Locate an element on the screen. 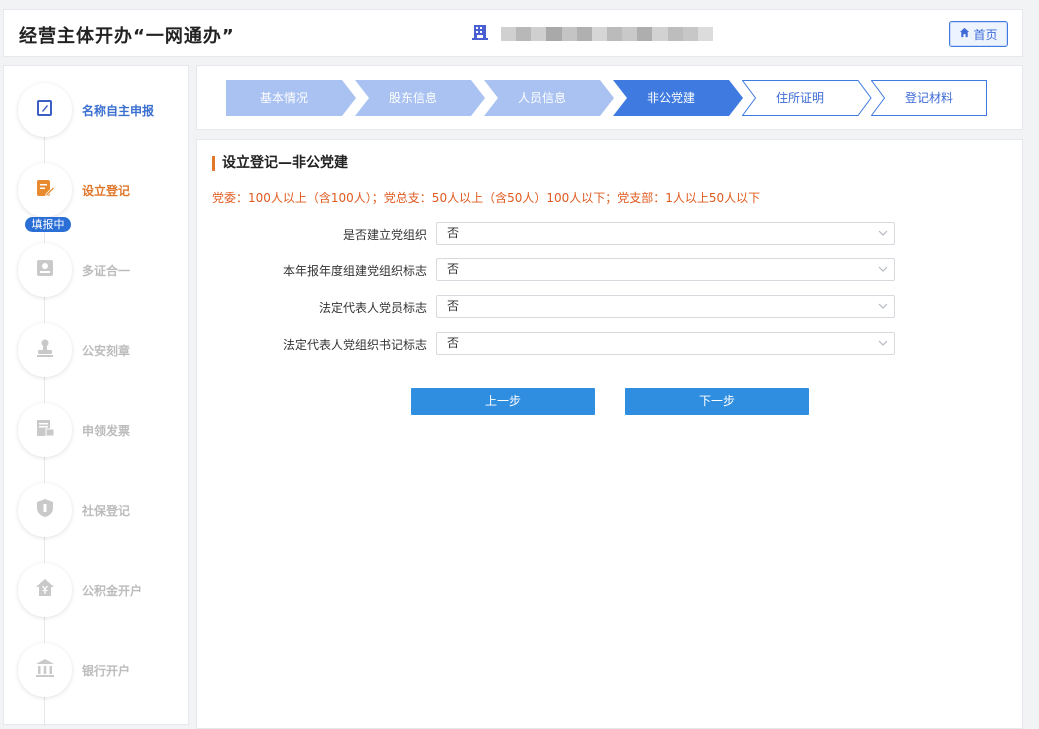  form-row-party-org: 是否建立党组织 否 is located at coordinates (610, 234).